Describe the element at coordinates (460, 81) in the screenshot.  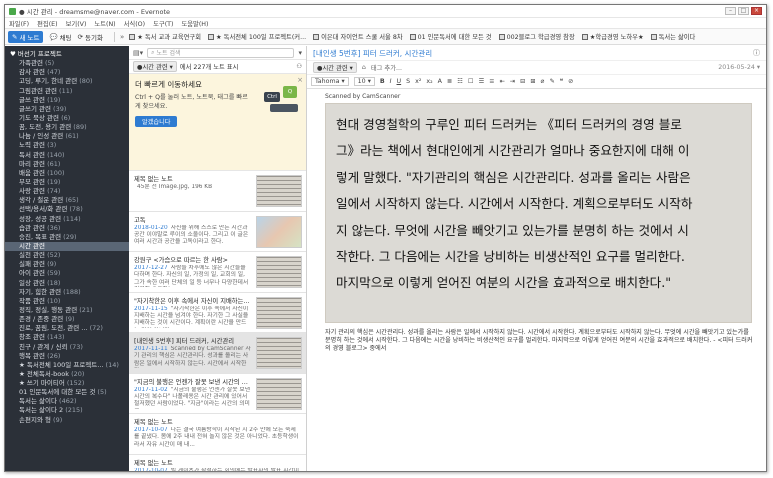
I see `format-button: ☷` at that location.